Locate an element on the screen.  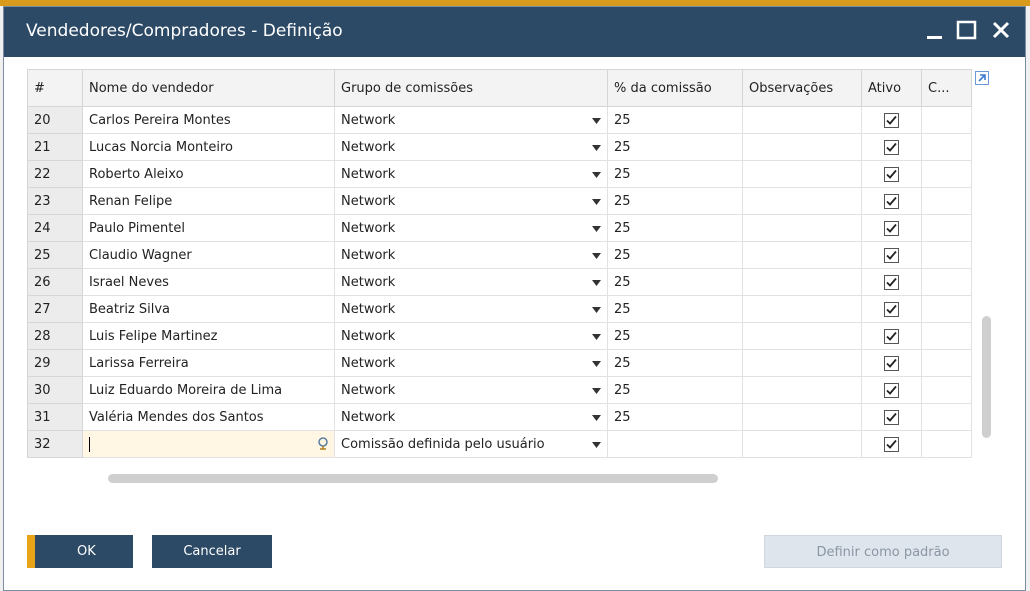
commission-group-select: Comissão definida pelo usuário is located at coordinates (471, 444).